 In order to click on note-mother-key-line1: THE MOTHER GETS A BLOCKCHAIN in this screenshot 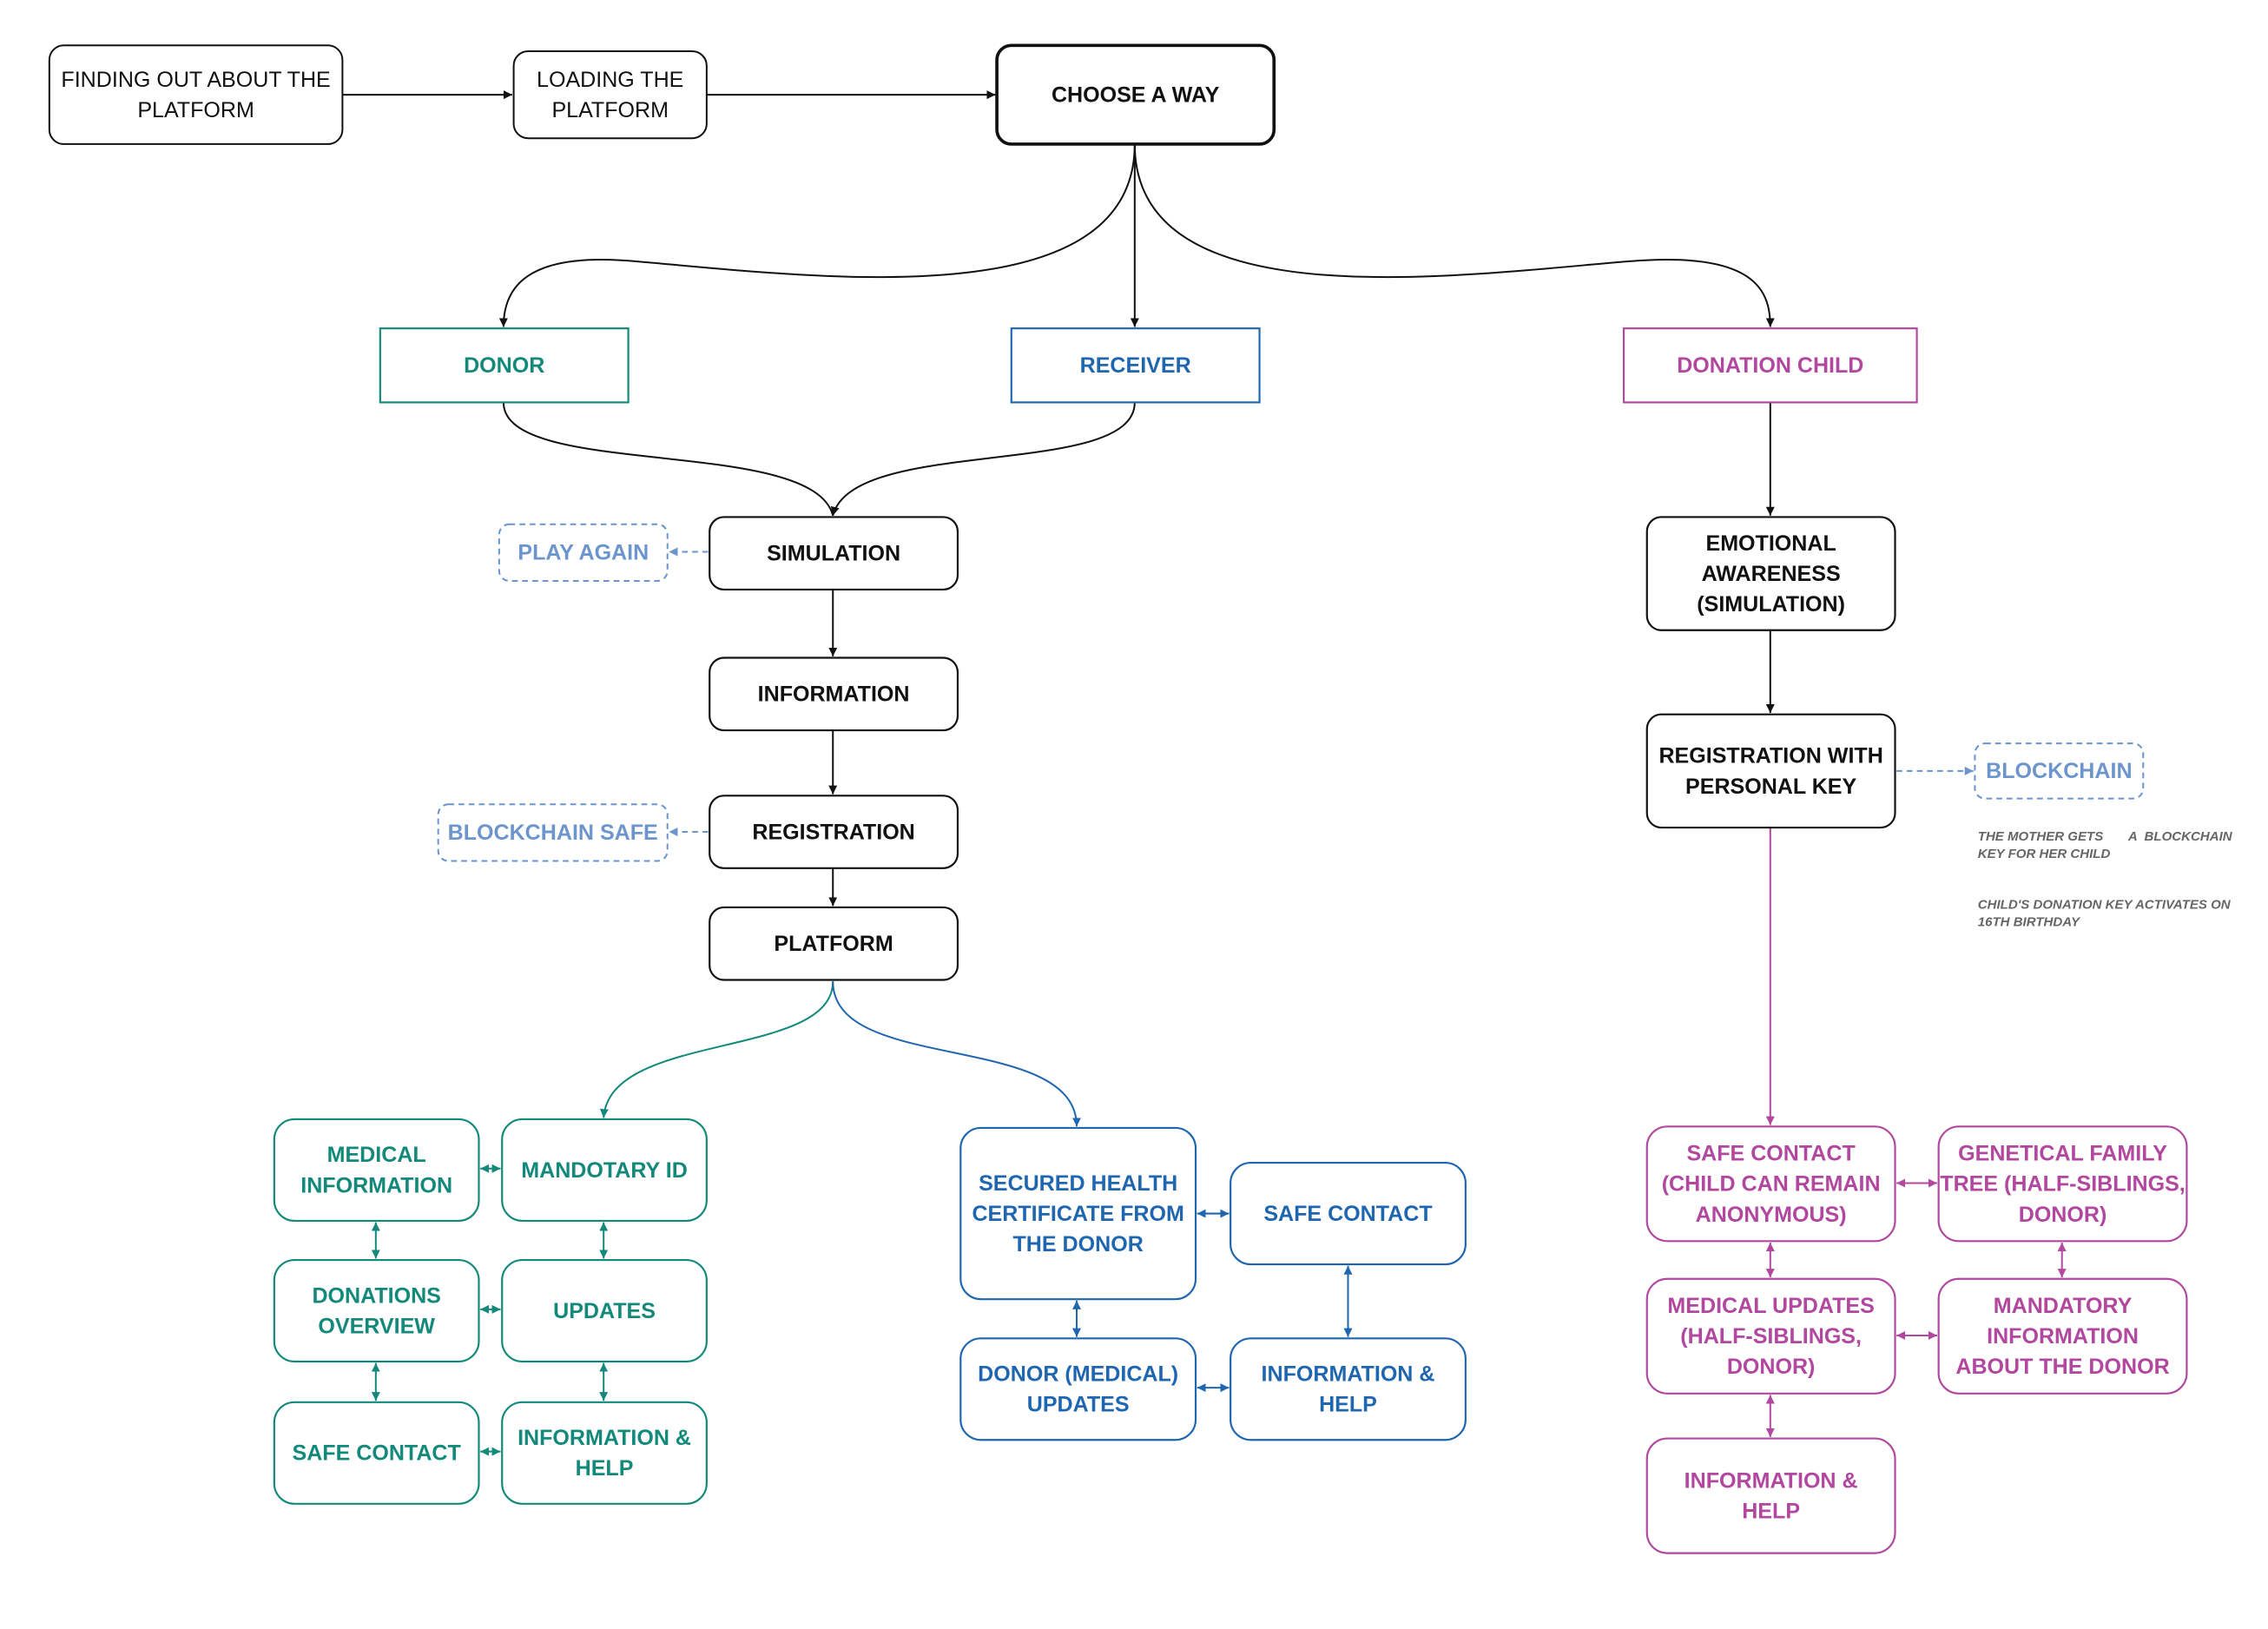, I will do `click(2105, 836)`.